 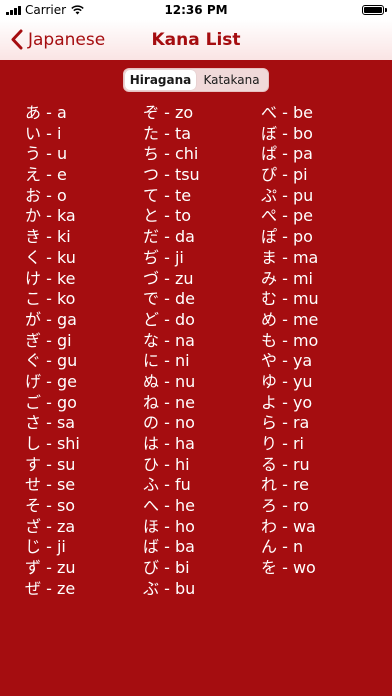 What do you see at coordinates (169, 588) in the screenshot?
I see `kana-item: ぶ - bu` at bounding box center [169, 588].